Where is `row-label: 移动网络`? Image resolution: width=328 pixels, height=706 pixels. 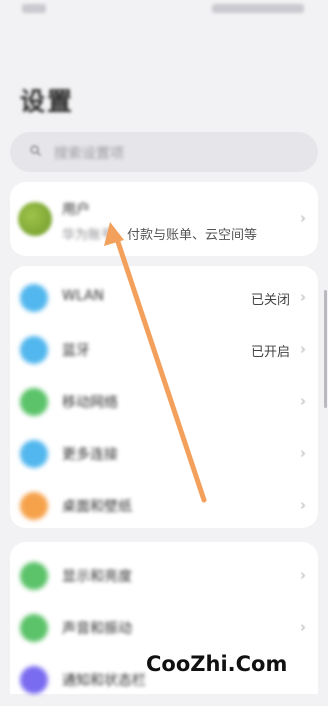 row-label: 移动网络 is located at coordinates (90, 403).